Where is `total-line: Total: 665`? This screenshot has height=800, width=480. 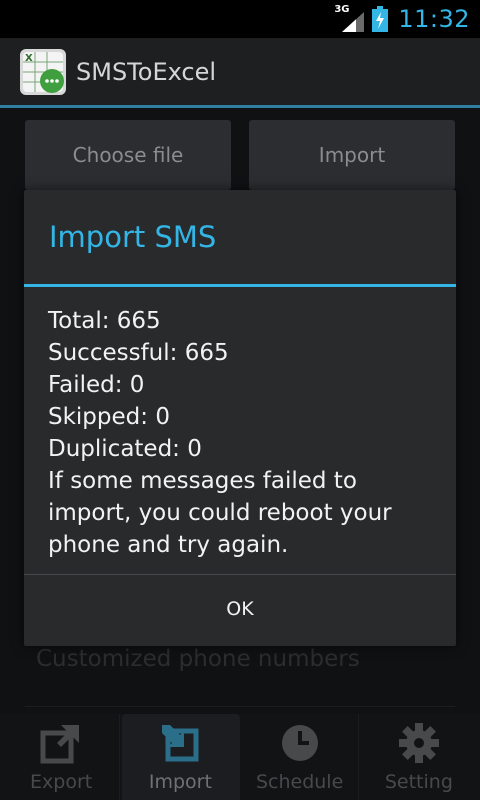
total-line: Total: 665 is located at coordinates (104, 321).